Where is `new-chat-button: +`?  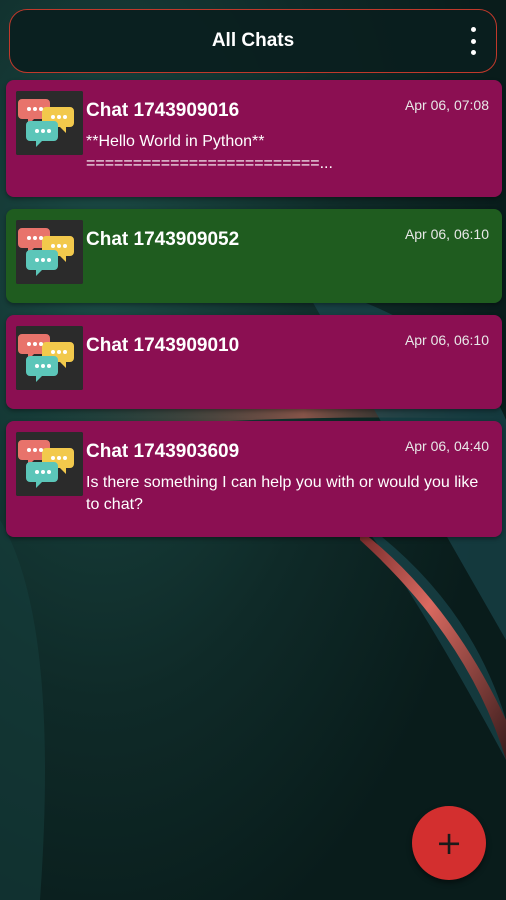
new-chat-button: + is located at coordinates (449, 843).